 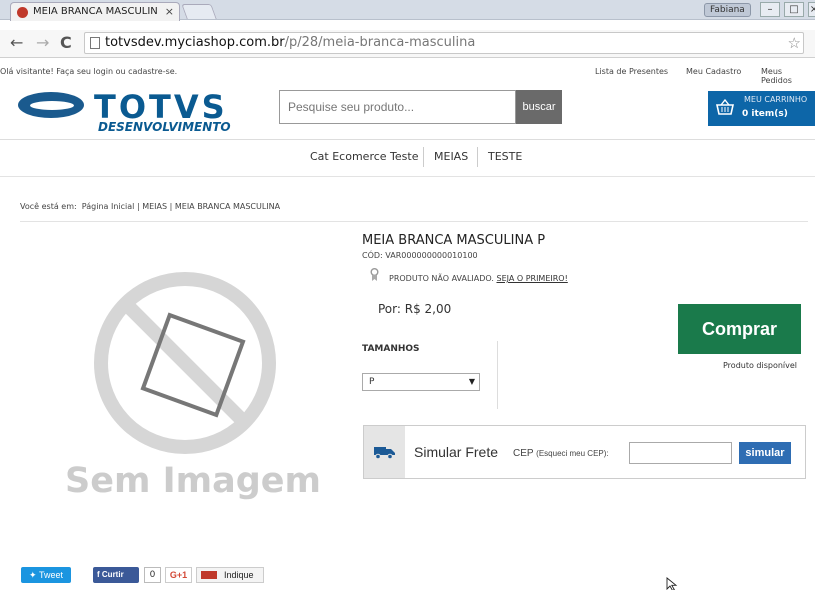 I want to click on bookmark-star-icon: ☆, so click(x=794, y=43).